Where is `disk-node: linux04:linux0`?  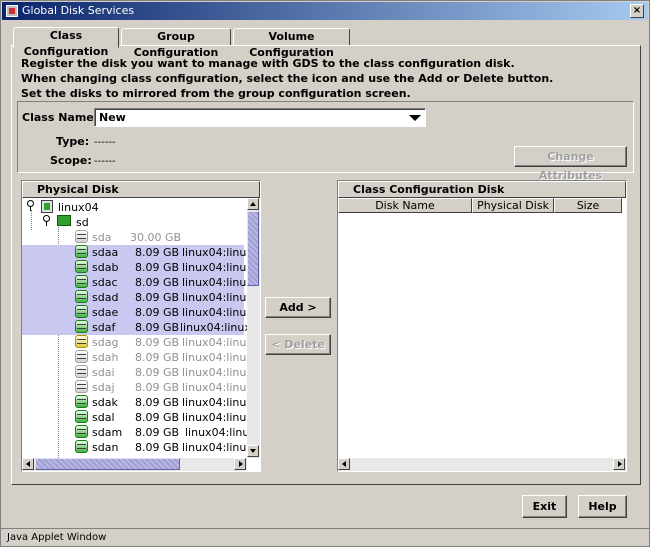 disk-node: linux04:linux0 is located at coordinates (216, 432).